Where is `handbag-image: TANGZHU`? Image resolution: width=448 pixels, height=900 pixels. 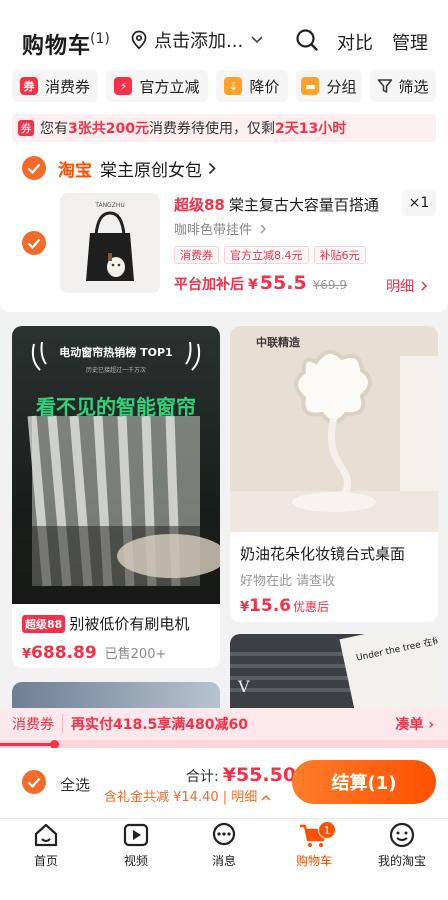
handbag-image: TANGZHU is located at coordinates (110, 243).